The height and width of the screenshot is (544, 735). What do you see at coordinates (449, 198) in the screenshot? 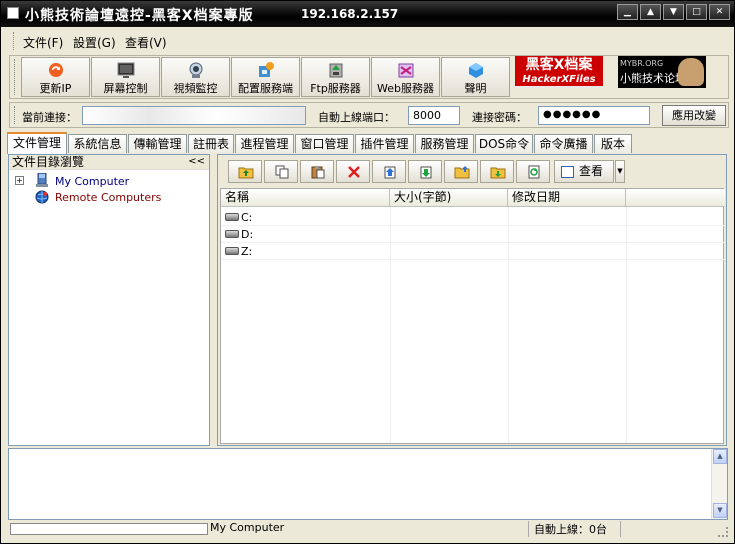
I see `column-size: 大小(字節)` at bounding box center [449, 198].